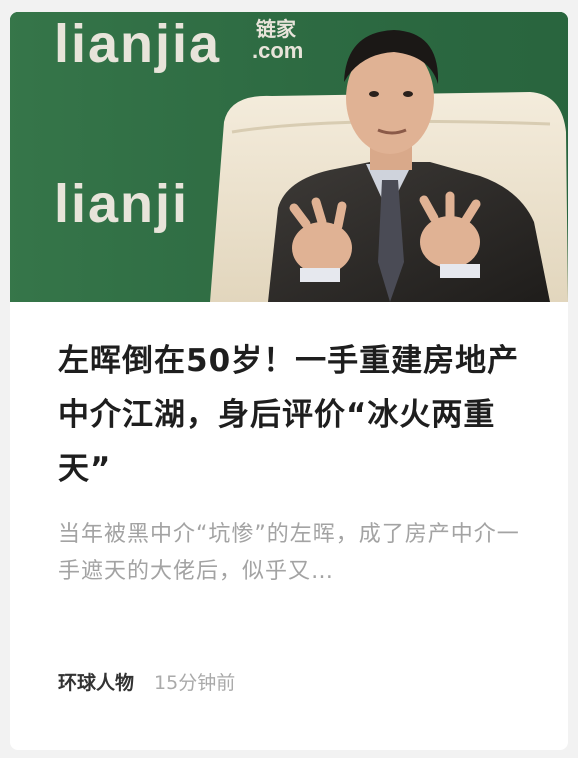 The image size is (578, 758). I want to click on article-time: 15分钟前, so click(195, 683).